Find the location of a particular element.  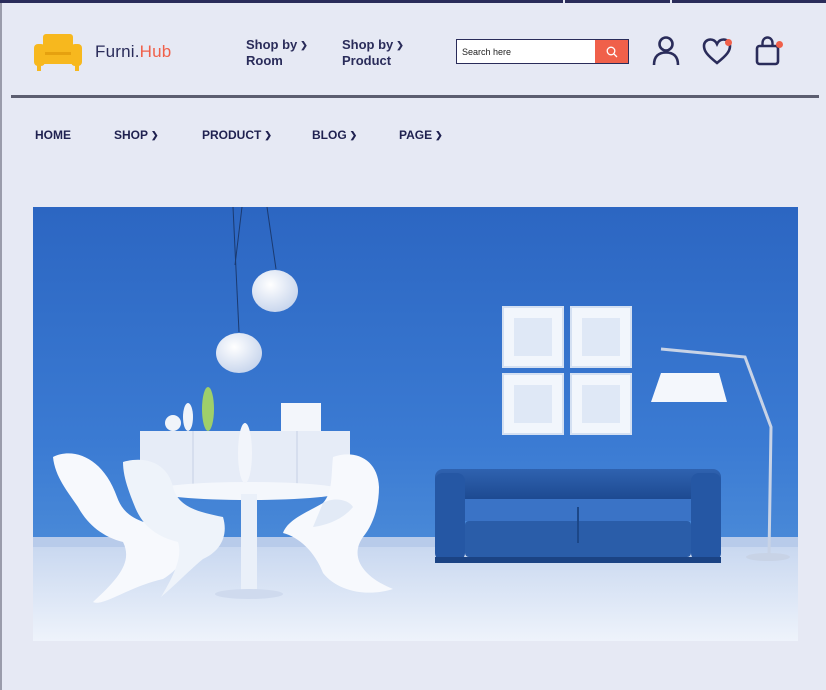

main-nav: HOME SHOP ❯ PRODUCT ❯ BLOG ❯ PAGE ❯ is located at coordinates (413, 136).